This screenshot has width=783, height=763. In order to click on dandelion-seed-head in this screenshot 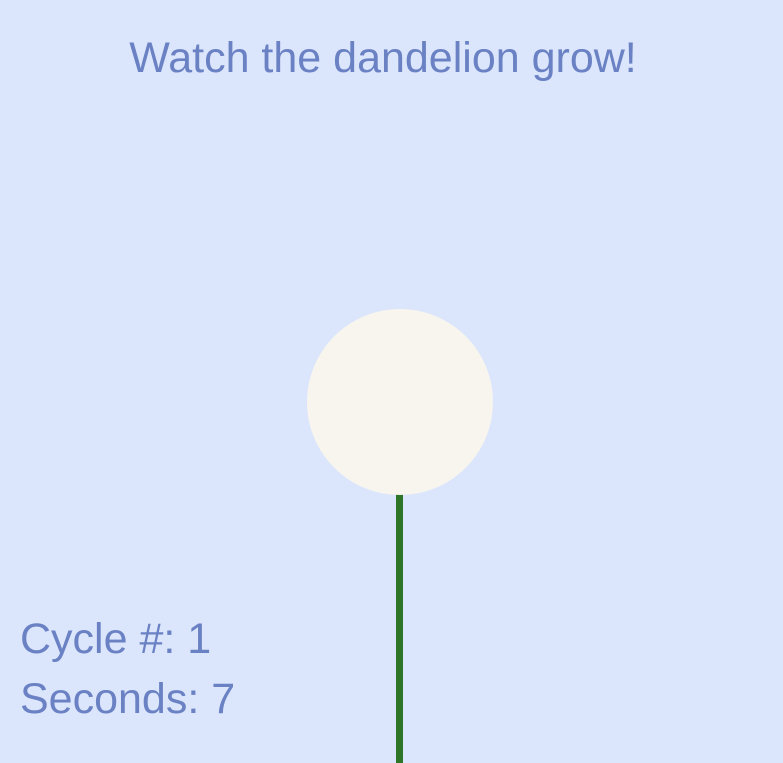, I will do `click(400, 402)`.